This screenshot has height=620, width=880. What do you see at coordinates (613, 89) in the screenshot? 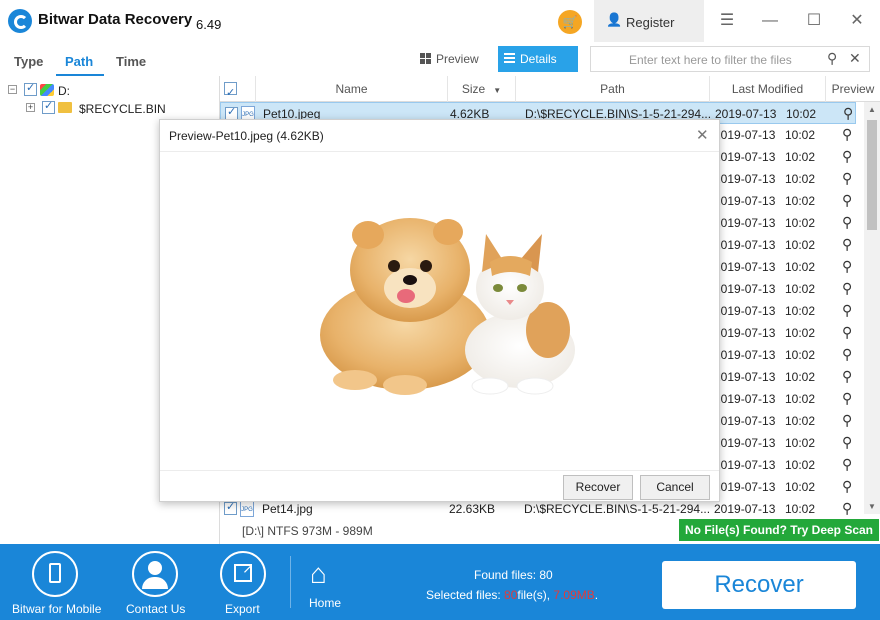
I see `column-path: Path` at bounding box center [613, 89].